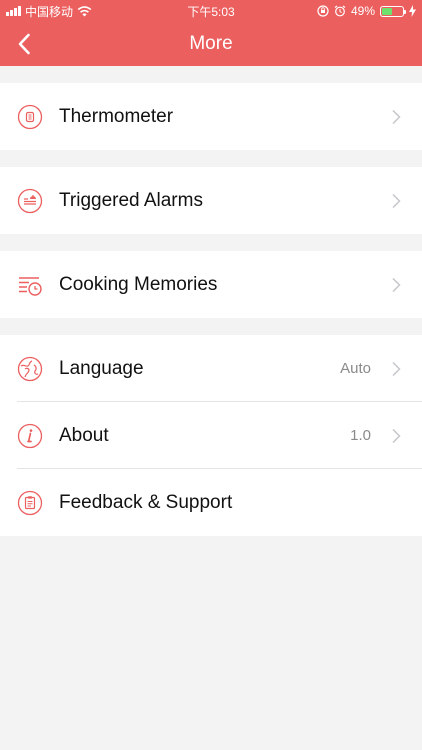 This screenshot has height=750, width=422. Describe the element at coordinates (131, 200) in the screenshot. I see `menu-label-triggered-alarms: Triggered Alarms` at that location.